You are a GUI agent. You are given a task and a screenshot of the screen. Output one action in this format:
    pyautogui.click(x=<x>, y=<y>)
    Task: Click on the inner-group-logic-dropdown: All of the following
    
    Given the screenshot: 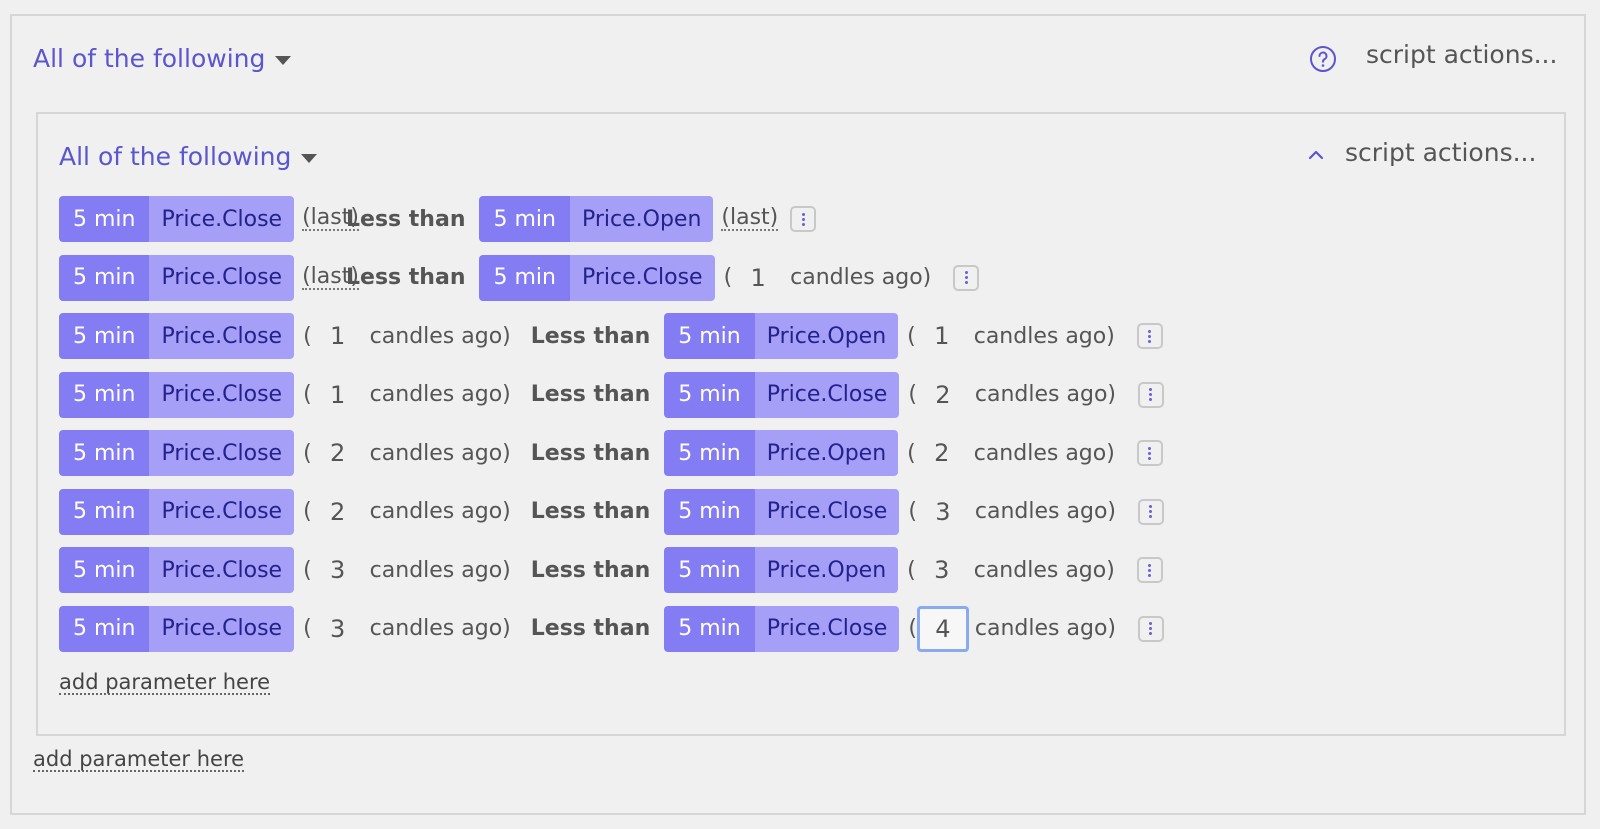 What is the action you would take?
    pyautogui.click(x=188, y=156)
    